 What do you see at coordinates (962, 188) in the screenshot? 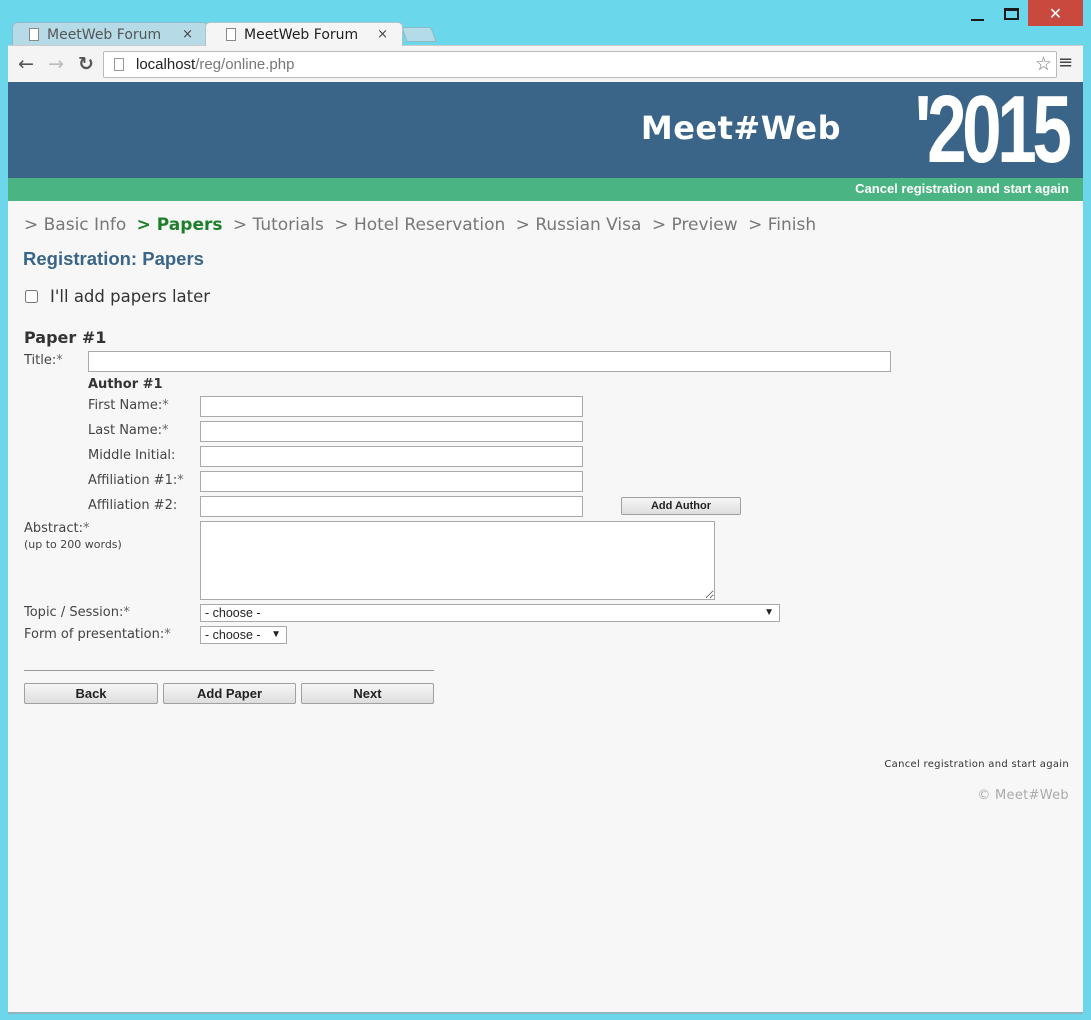
I see `cancel-registration-link: Cancel registration and start again` at bounding box center [962, 188].